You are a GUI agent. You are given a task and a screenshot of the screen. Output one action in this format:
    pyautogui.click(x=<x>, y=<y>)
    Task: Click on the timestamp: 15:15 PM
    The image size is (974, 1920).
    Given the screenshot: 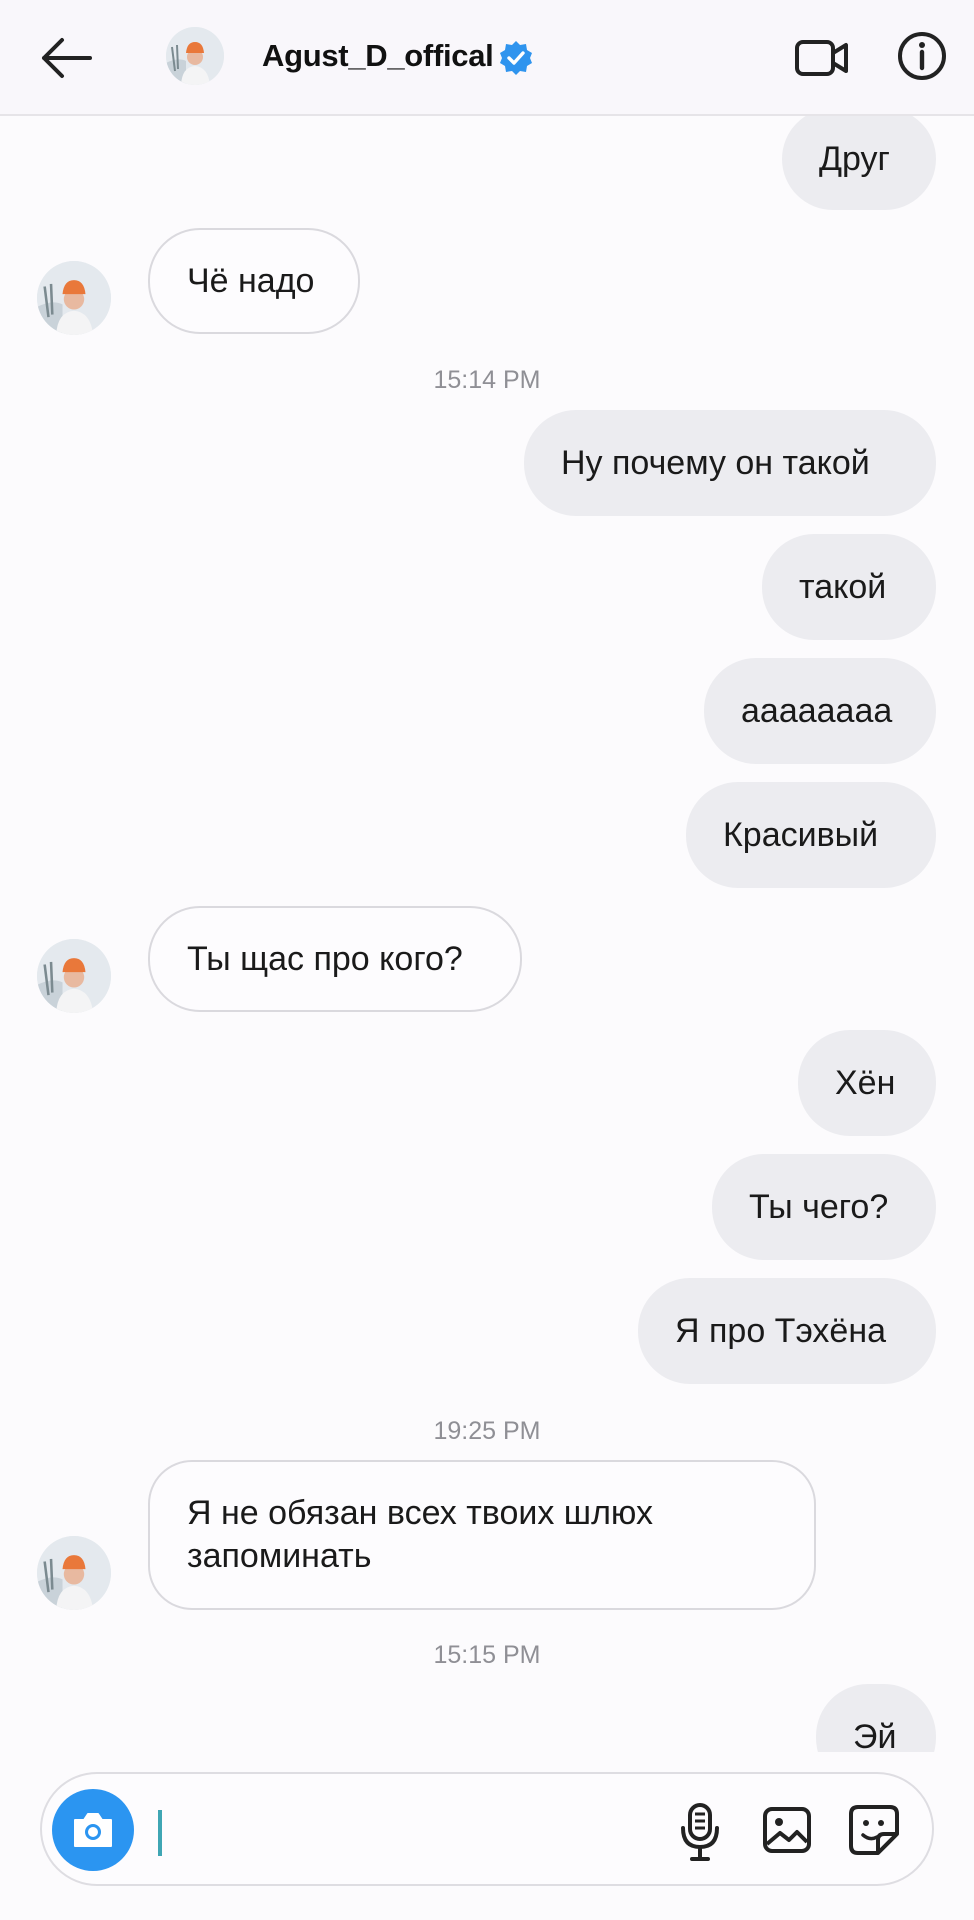 What is the action you would take?
    pyautogui.click(x=487, y=1655)
    